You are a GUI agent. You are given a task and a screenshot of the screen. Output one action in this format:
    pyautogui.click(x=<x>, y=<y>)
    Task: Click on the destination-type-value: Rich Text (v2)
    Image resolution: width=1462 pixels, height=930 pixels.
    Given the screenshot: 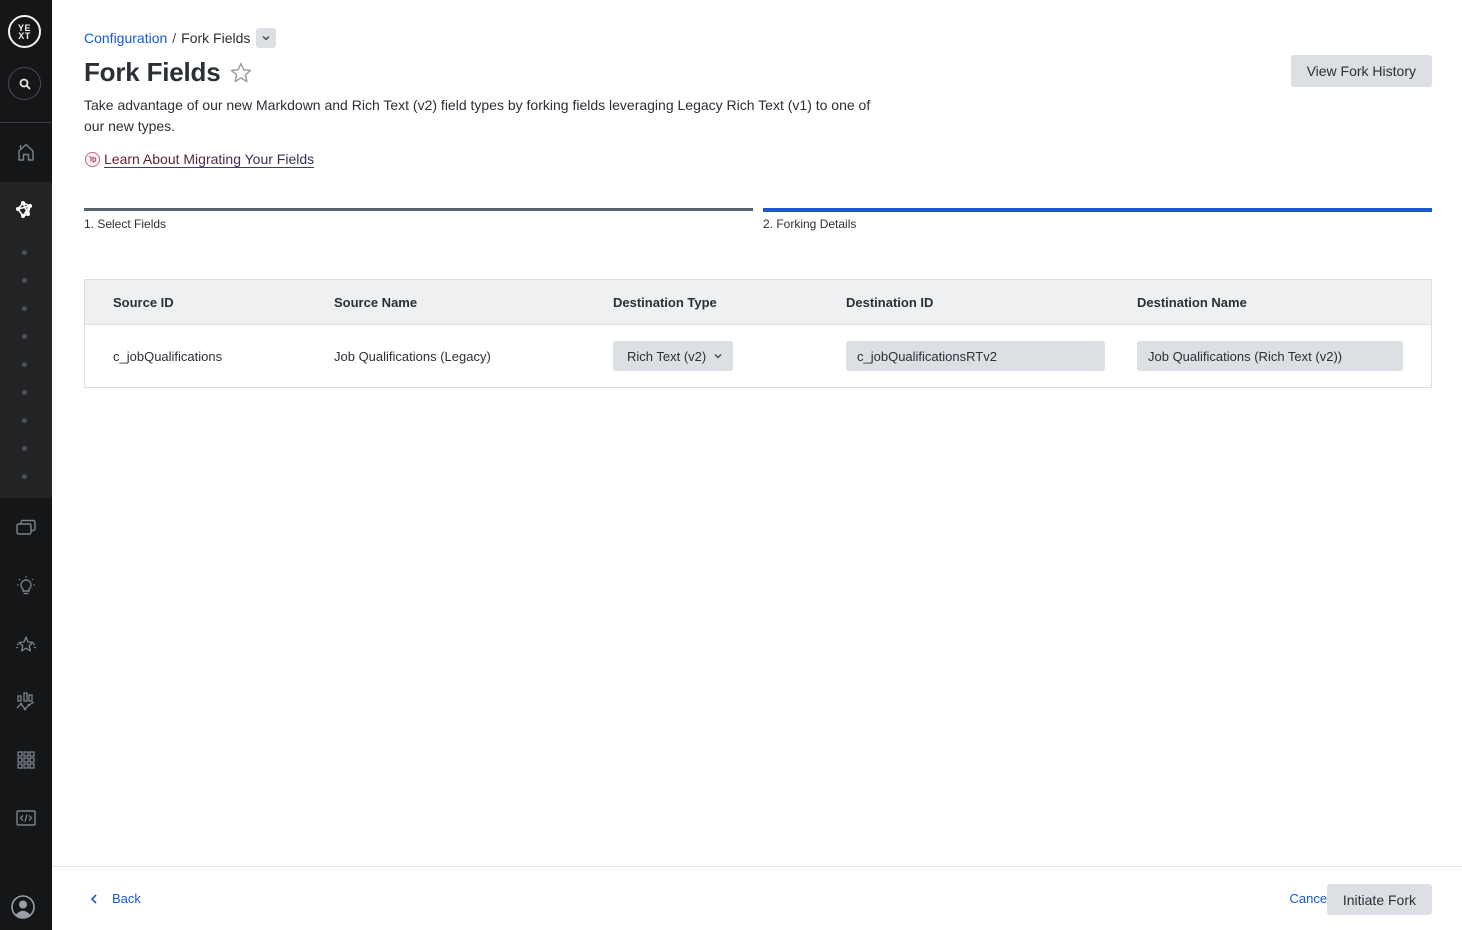 What is the action you would take?
    pyautogui.click(x=667, y=356)
    